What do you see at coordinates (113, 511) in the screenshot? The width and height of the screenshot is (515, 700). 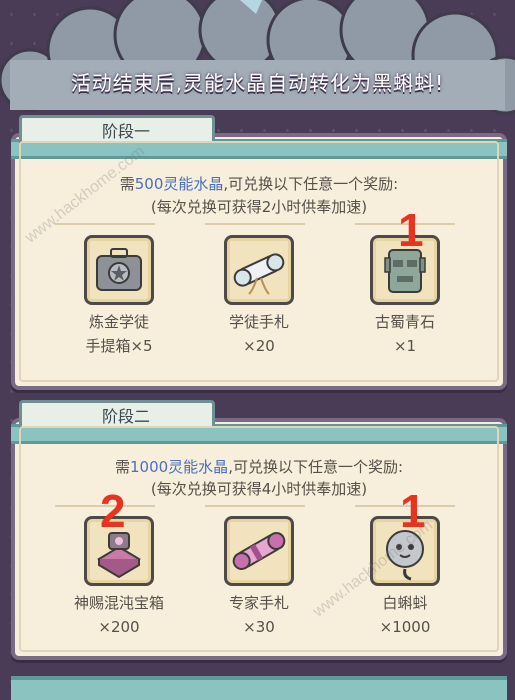 I see `annotation-number: 2` at bounding box center [113, 511].